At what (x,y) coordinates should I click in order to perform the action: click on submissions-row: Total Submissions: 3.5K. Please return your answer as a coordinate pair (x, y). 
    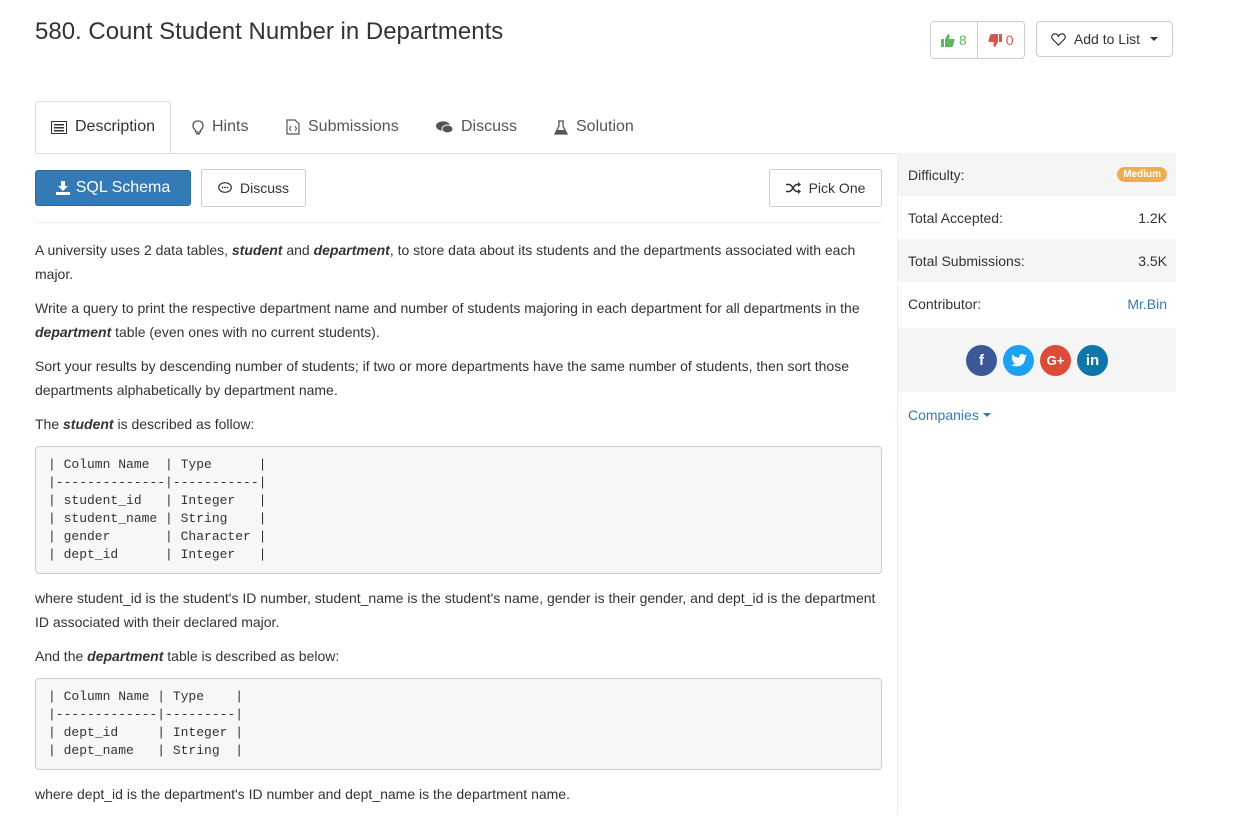
    Looking at the image, I should click on (1037, 260).